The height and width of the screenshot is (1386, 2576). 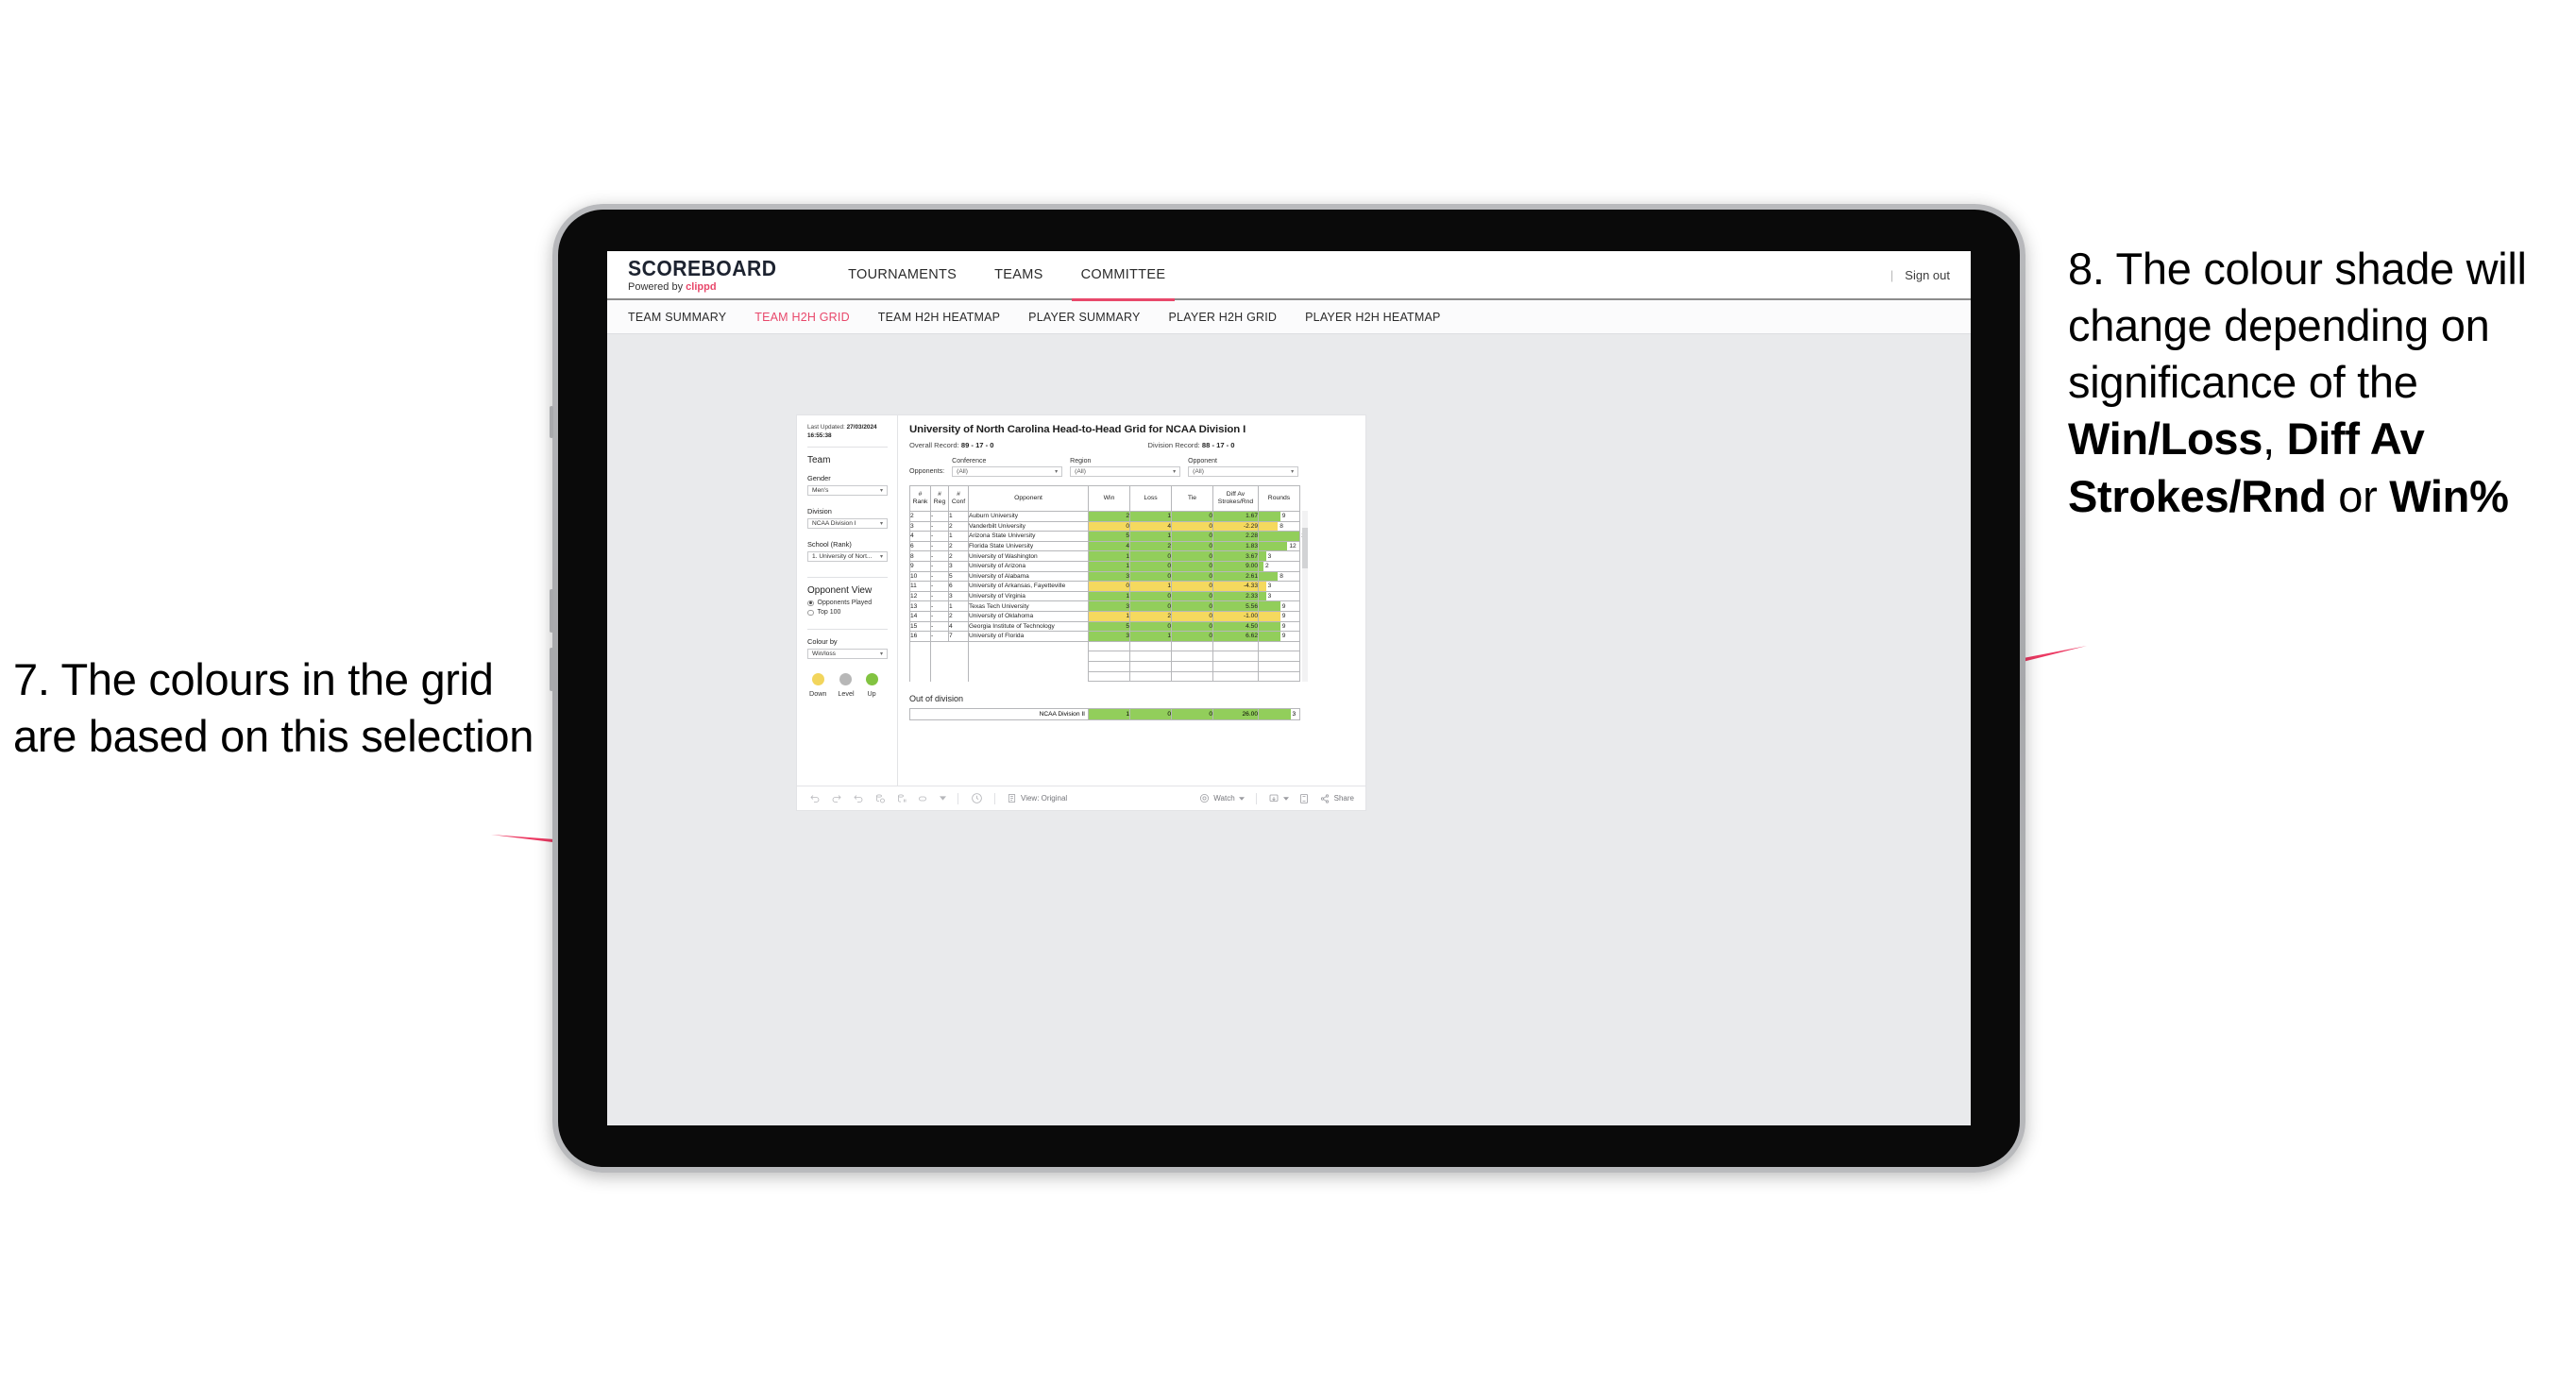 I want to click on division-record-value: 88 - 17 - 0, so click(x=1218, y=445).